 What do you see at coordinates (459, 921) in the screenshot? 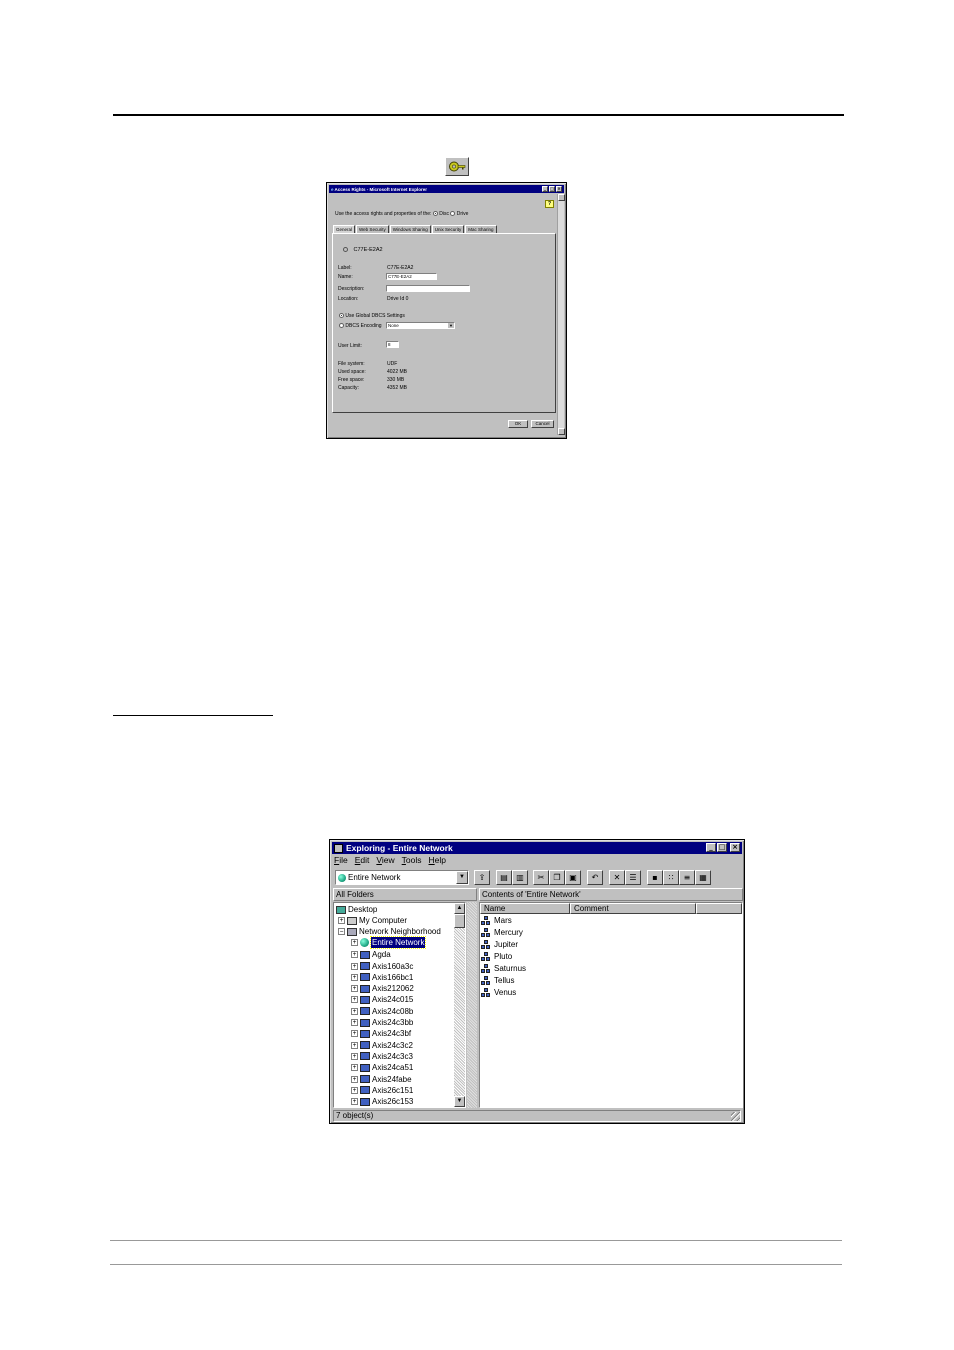
I see `scroll-thumb` at bounding box center [459, 921].